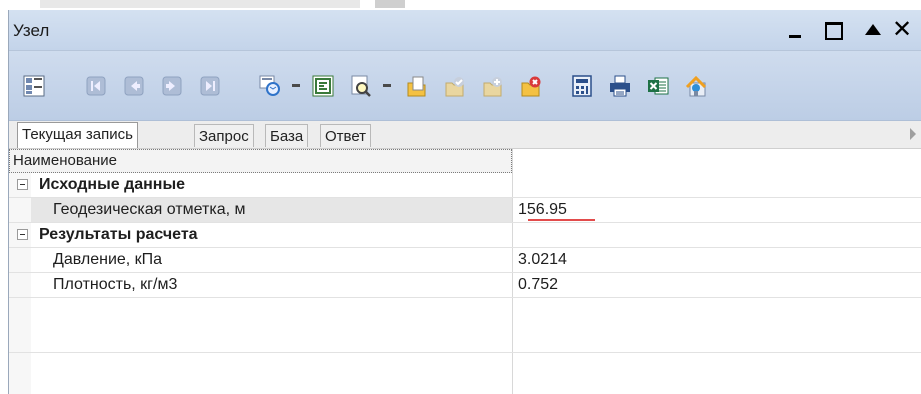 This screenshot has height=394, width=921. What do you see at coordinates (260, 161) in the screenshot?
I see `name-column-header: Наименование` at bounding box center [260, 161].